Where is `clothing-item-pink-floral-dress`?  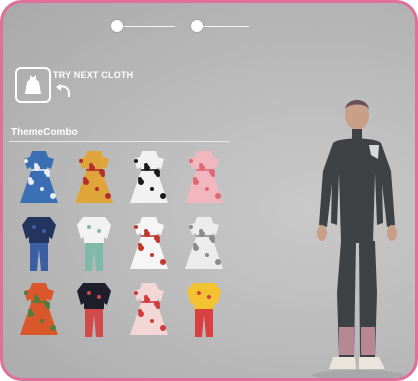
clothing-item-pink-floral-dress is located at coordinates (203, 178).